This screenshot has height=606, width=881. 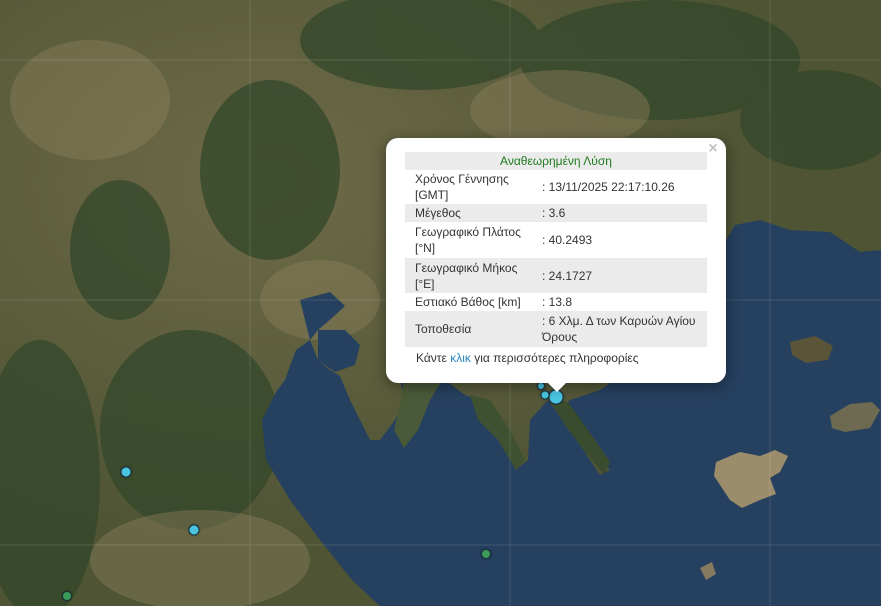 I want to click on latitude-value: : 40.2493, so click(x=567, y=240).